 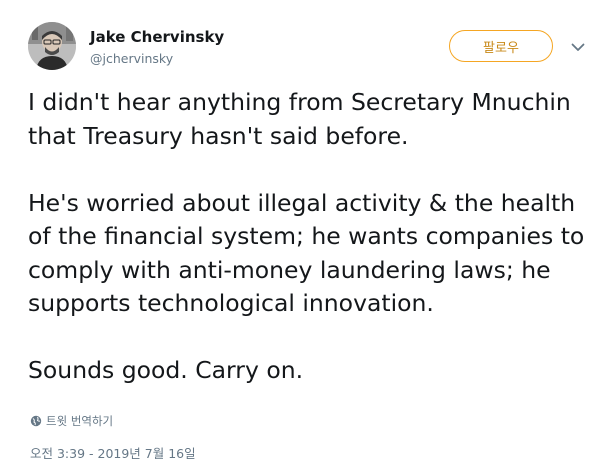 I want to click on avatar, so click(x=52, y=46).